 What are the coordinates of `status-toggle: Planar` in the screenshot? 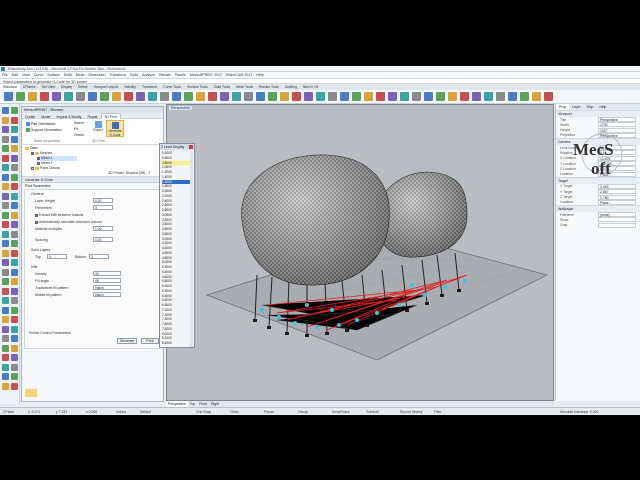 It's located at (269, 412).